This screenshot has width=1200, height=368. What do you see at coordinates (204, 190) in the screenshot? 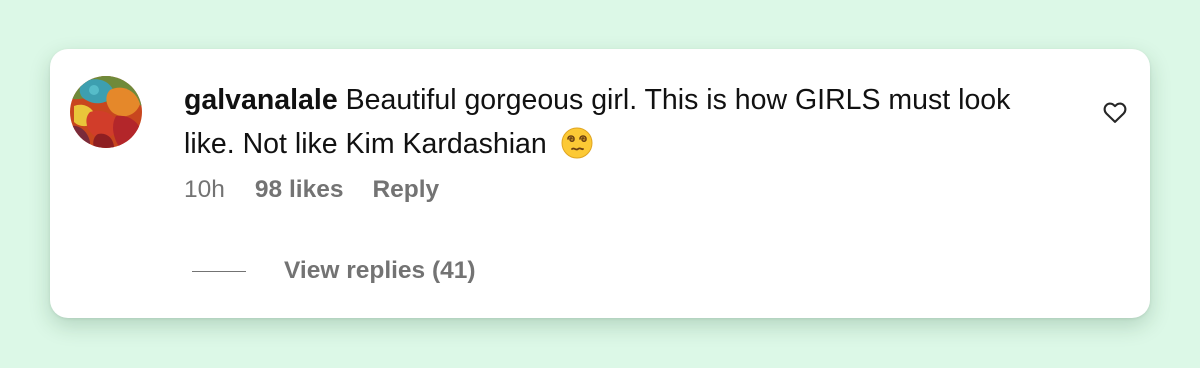
I see `comment-timestamp: 10h` at bounding box center [204, 190].